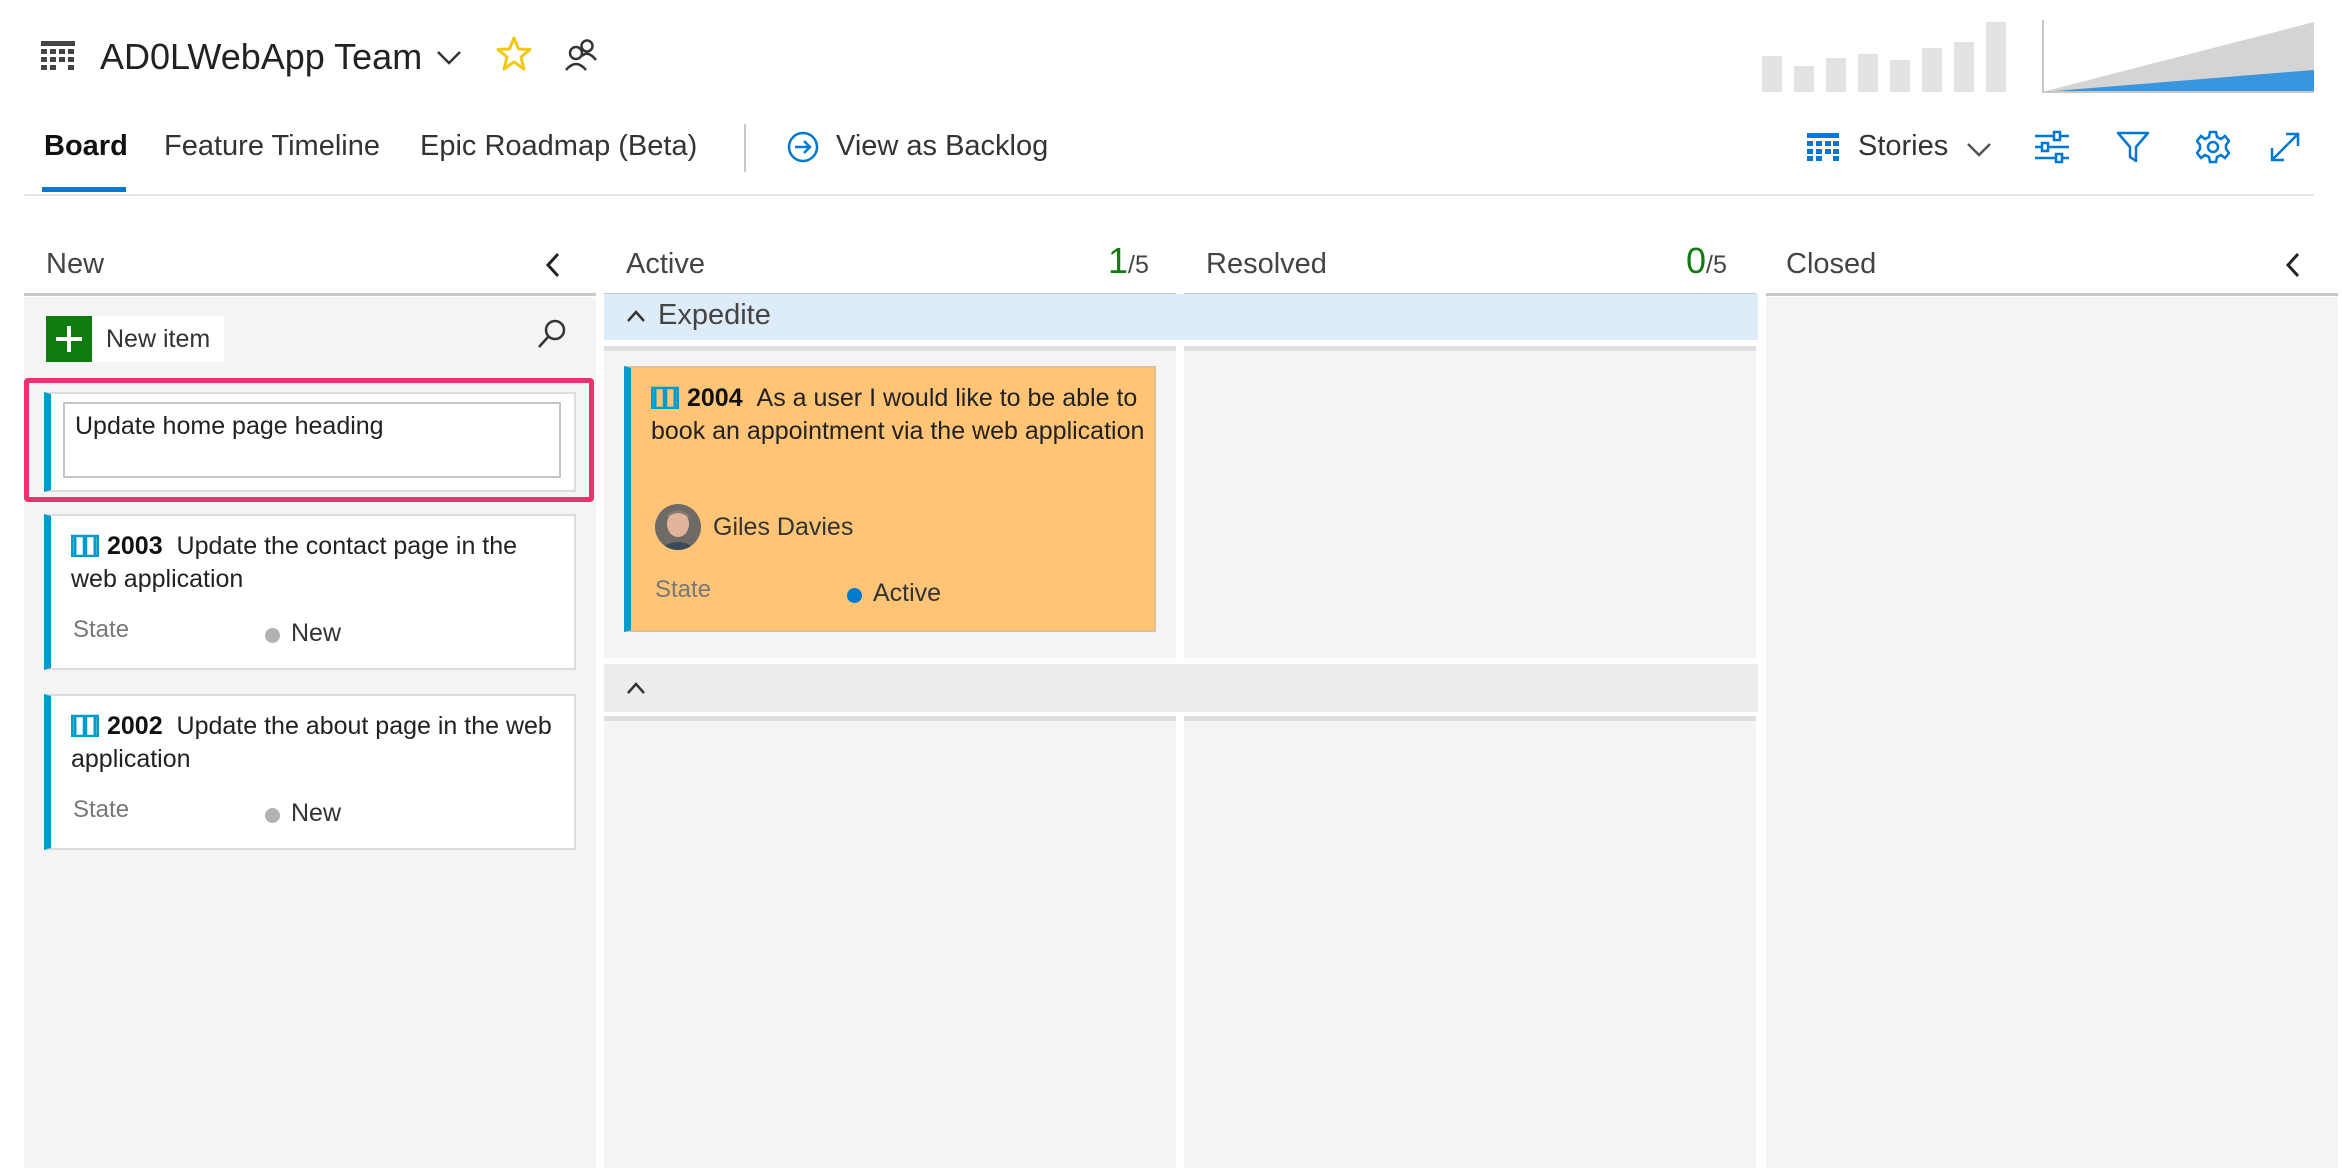 Image resolution: width=2342 pixels, height=1168 pixels. Describe the element at coordinates (1118, 260) in the screenshot. I see `active-count: 1` at that location.